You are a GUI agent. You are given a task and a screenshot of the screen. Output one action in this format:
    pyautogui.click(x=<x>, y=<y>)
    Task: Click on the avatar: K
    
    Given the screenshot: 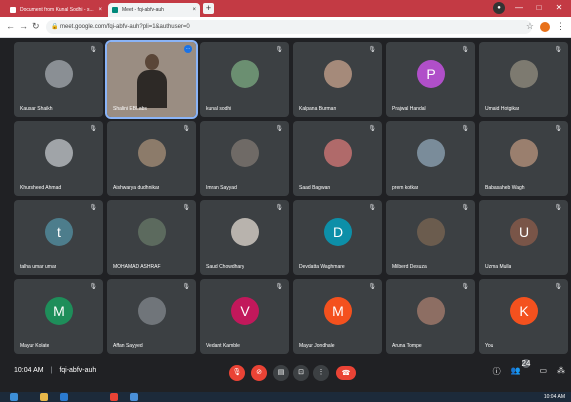 What is the action you would take?
    pyautogui.click(x=524, y=311)
    